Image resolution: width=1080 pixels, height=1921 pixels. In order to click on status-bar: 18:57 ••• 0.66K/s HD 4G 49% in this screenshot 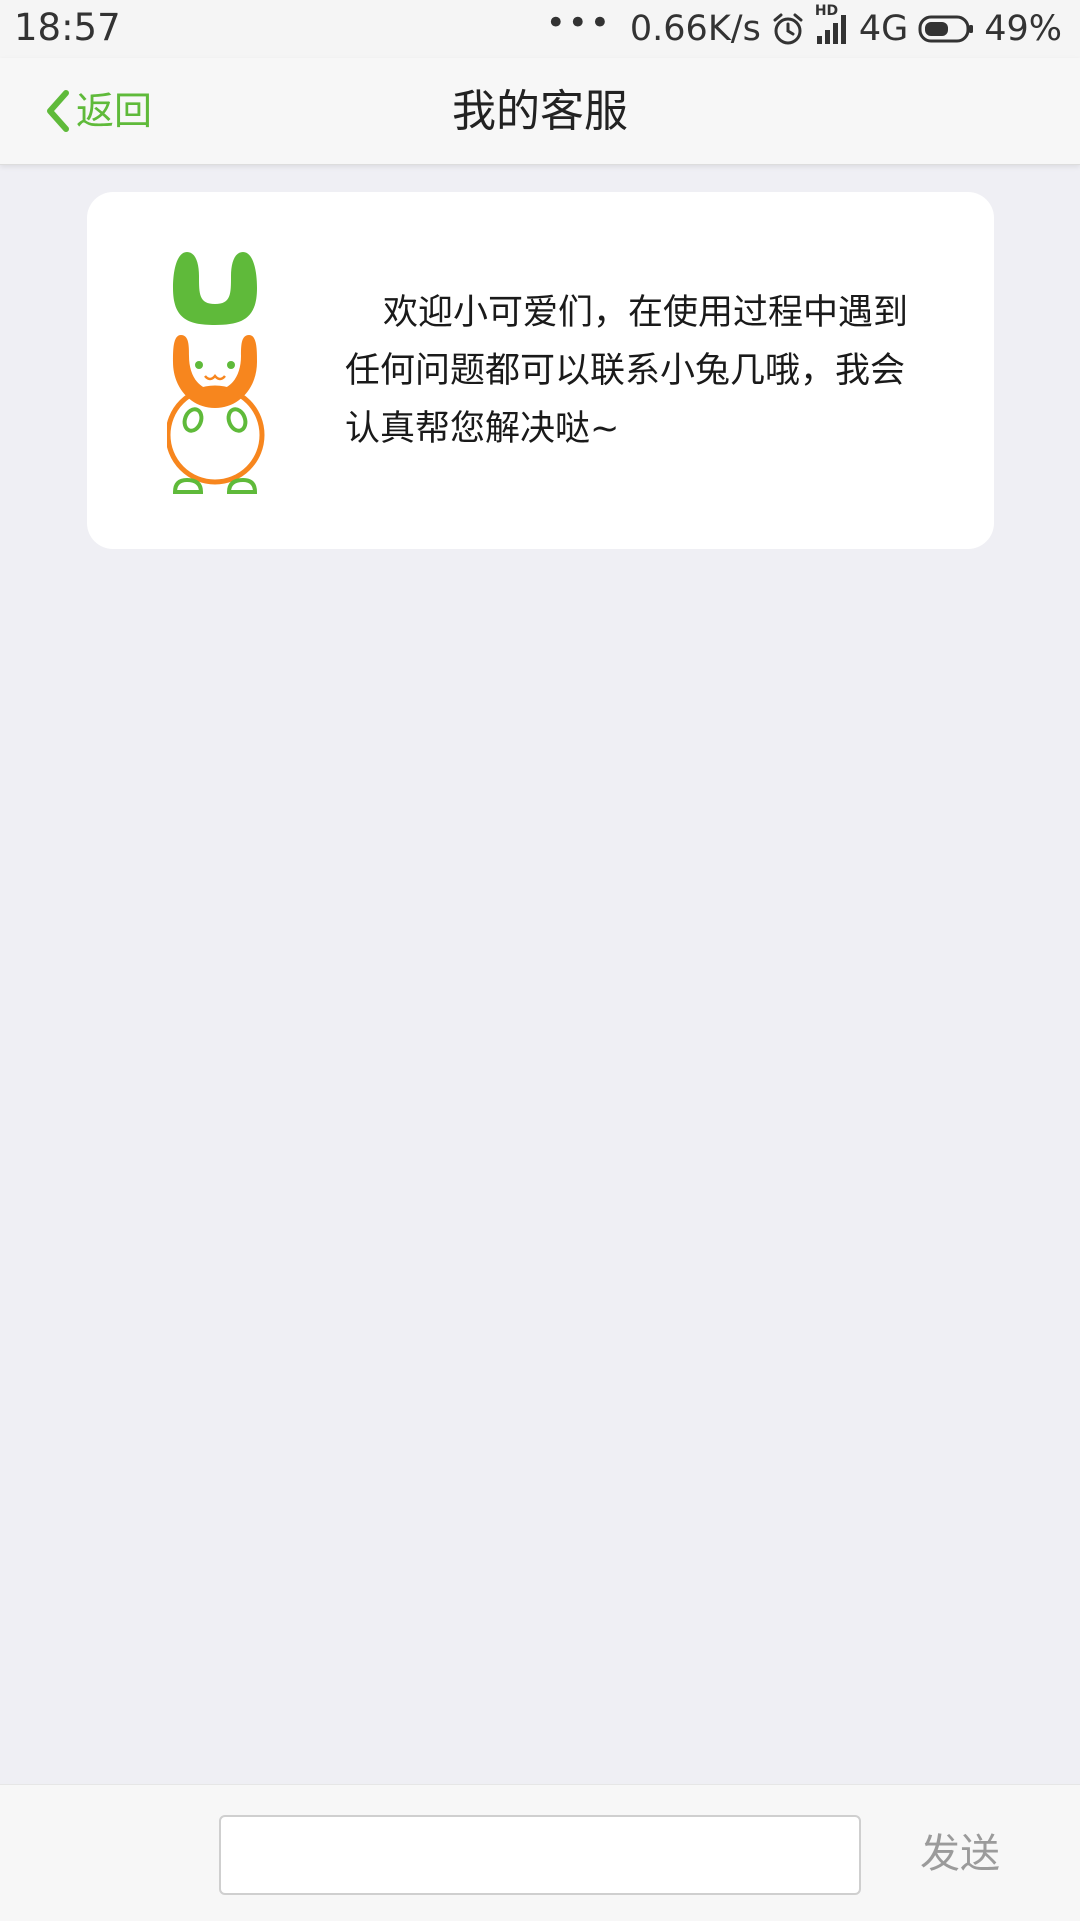, I will do `click(540, 29)`.